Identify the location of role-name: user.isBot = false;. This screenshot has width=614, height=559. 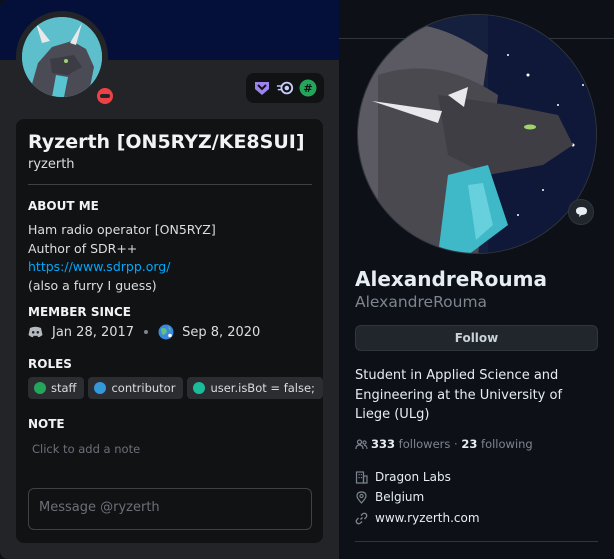
(262, 388).